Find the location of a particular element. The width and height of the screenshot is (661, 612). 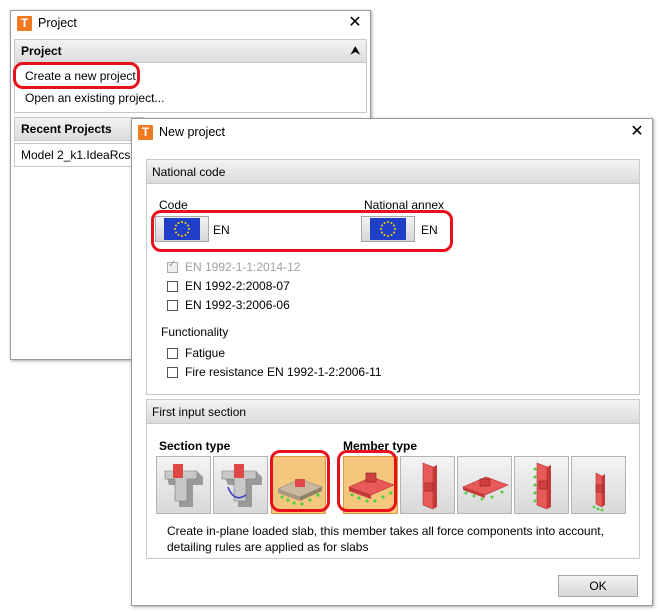

column-member-icon is located at coordinates (598, 492).